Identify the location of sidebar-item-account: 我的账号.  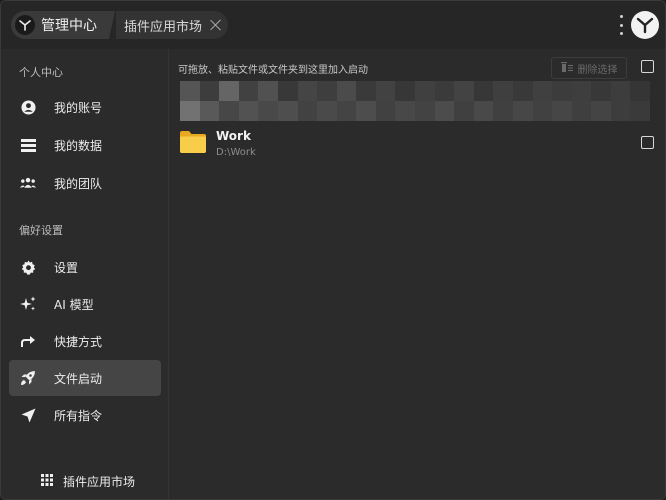
(85, 107).